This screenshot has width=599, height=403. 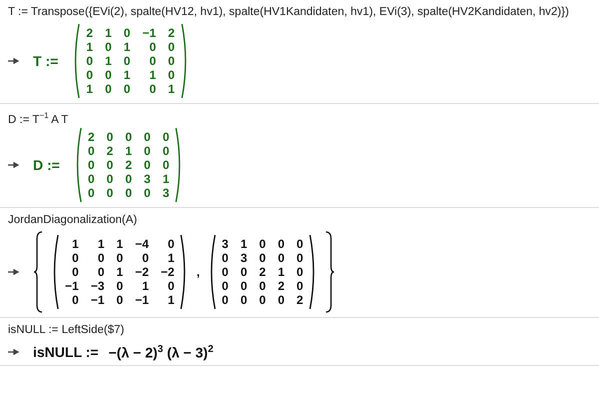 What do you see at coordinates (46, 165) in the screenshot?
I see `output-label: D :=` at bounding box center [46, 165].